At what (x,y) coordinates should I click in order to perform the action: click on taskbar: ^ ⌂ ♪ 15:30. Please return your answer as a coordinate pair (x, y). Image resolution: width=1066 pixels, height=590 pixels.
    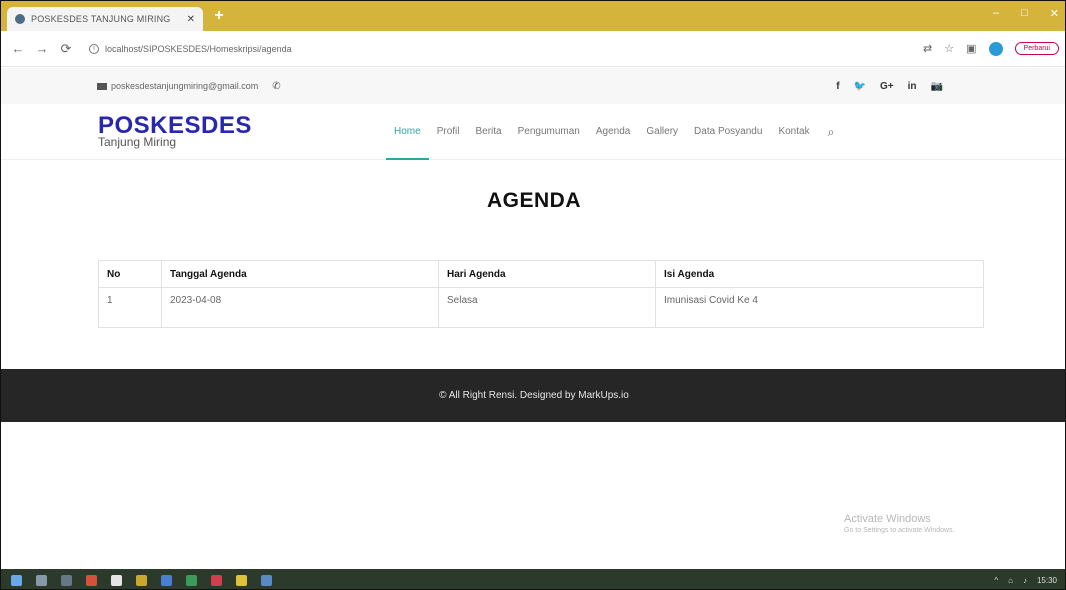
    Looking at the image, I should click on (533, 579).